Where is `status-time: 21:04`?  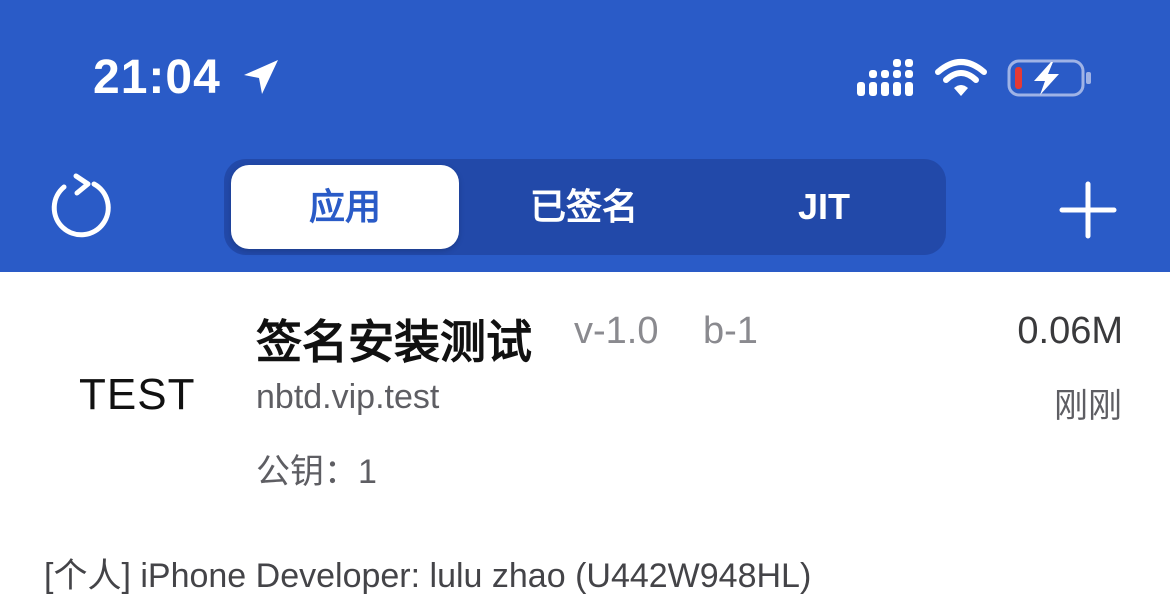 status-time: 21:04 is located at coordinates (157, 77).